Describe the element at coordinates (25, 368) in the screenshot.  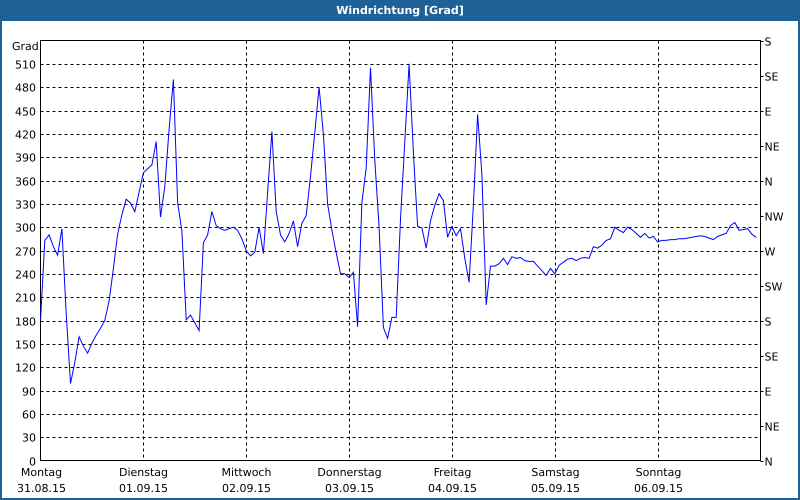
I see `y-tick-label: 120` at that location.